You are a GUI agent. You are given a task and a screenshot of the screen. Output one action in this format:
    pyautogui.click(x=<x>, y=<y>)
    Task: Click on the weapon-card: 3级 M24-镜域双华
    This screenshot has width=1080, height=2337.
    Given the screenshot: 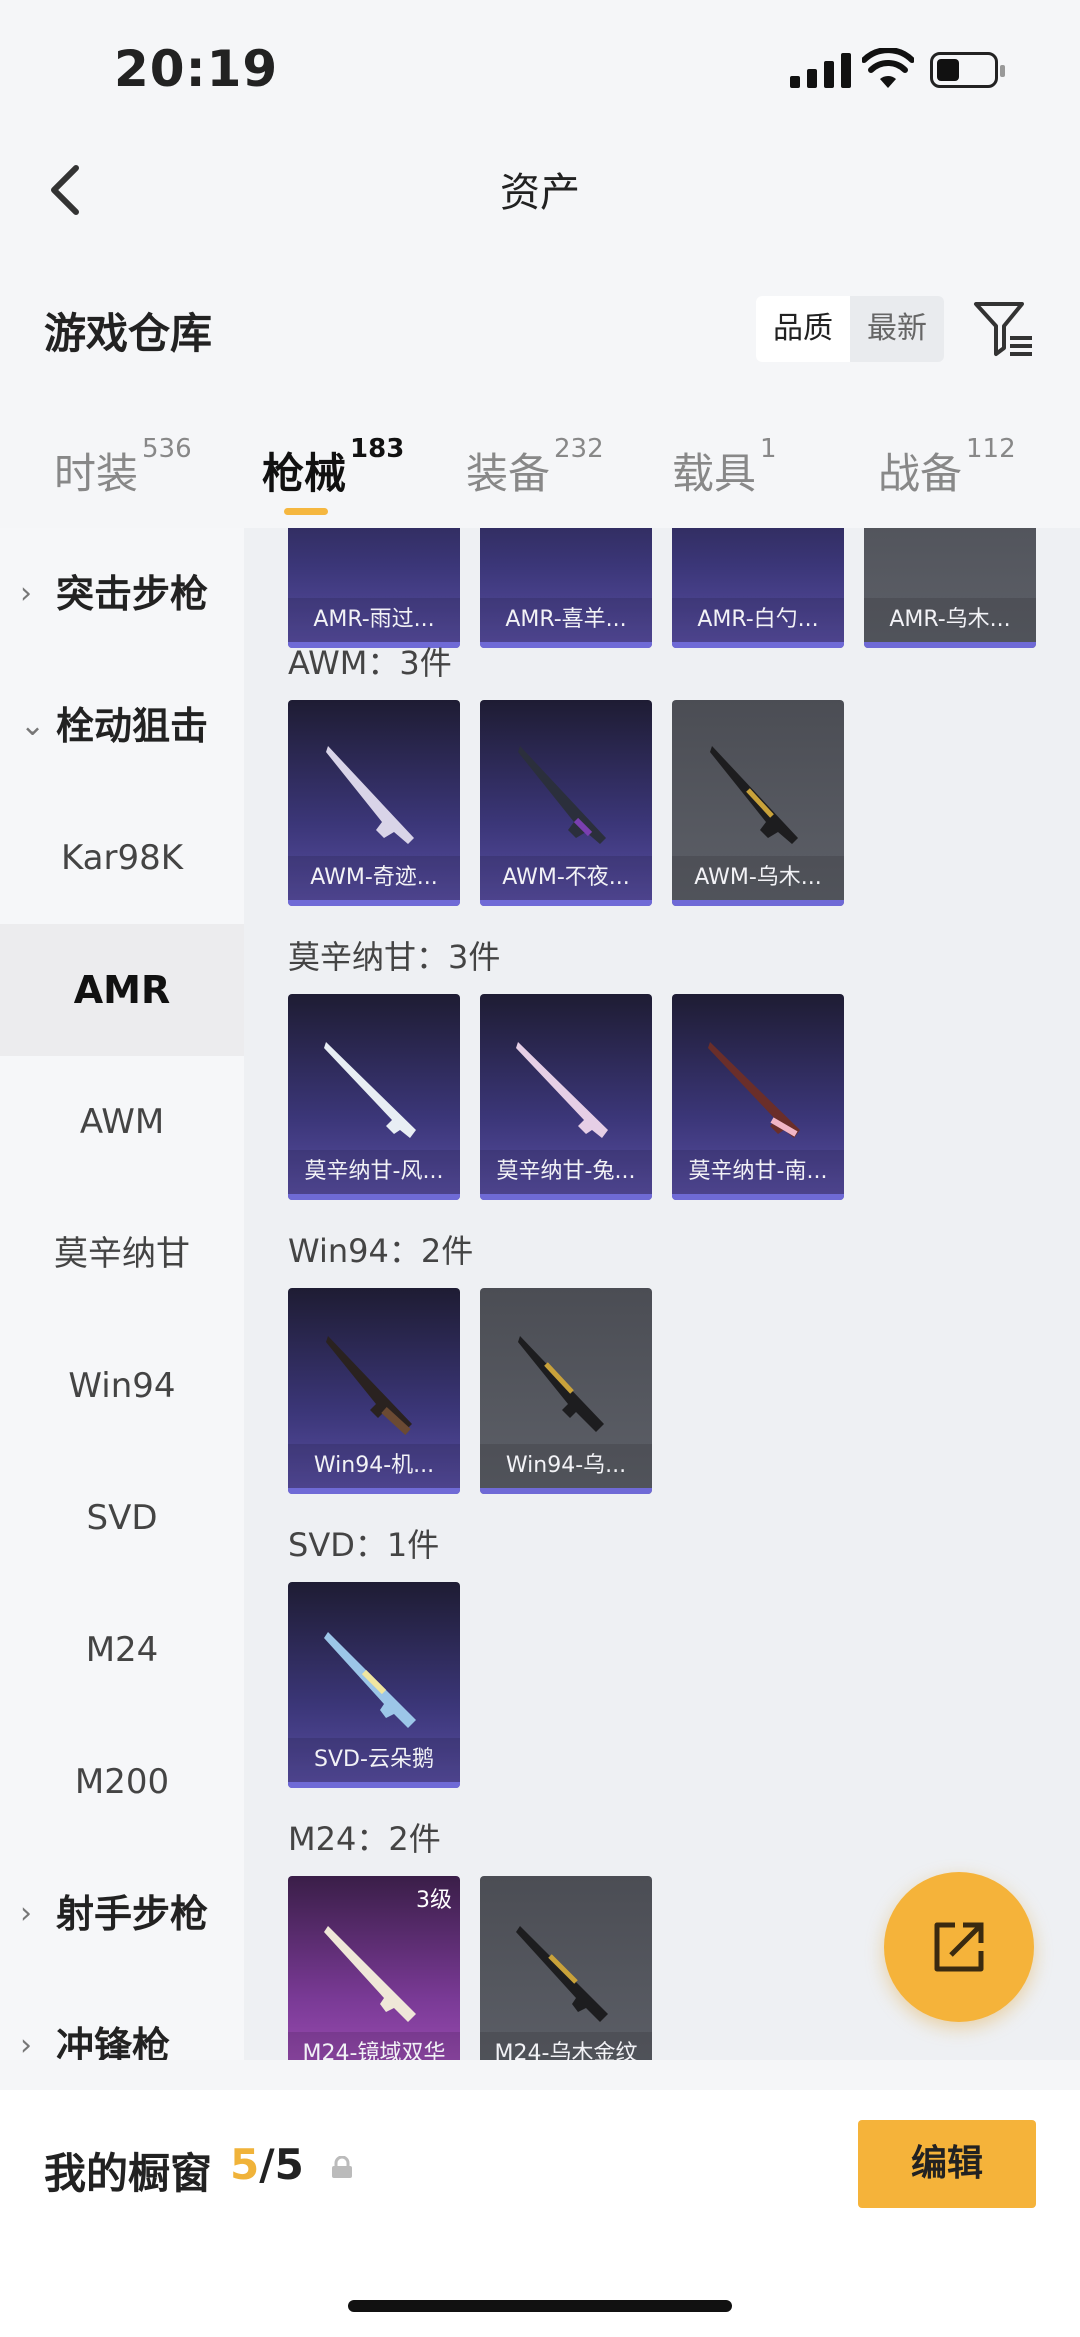 What is the action you would take?
    pyautogui.click(x=374, y=1968)
    